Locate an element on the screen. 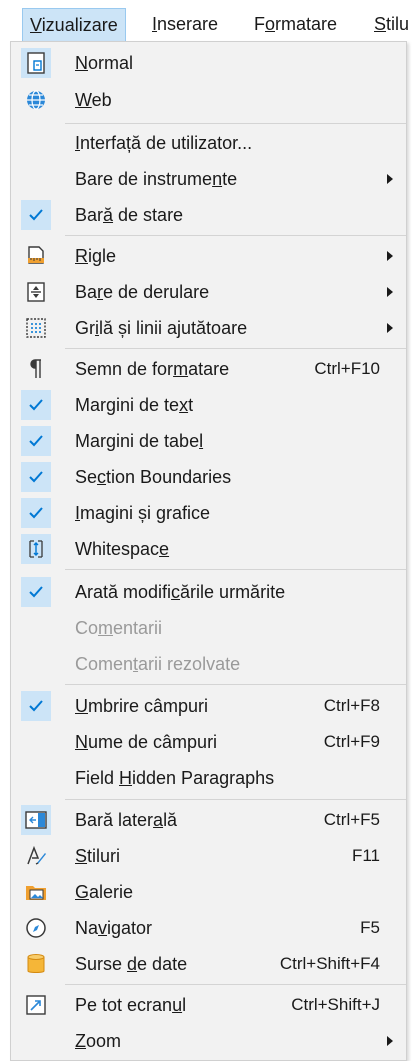 The height and width of the screenshot is (1061, 412). menu-item-label: Comentarii rezolvate is located at coordinates (158, 664).